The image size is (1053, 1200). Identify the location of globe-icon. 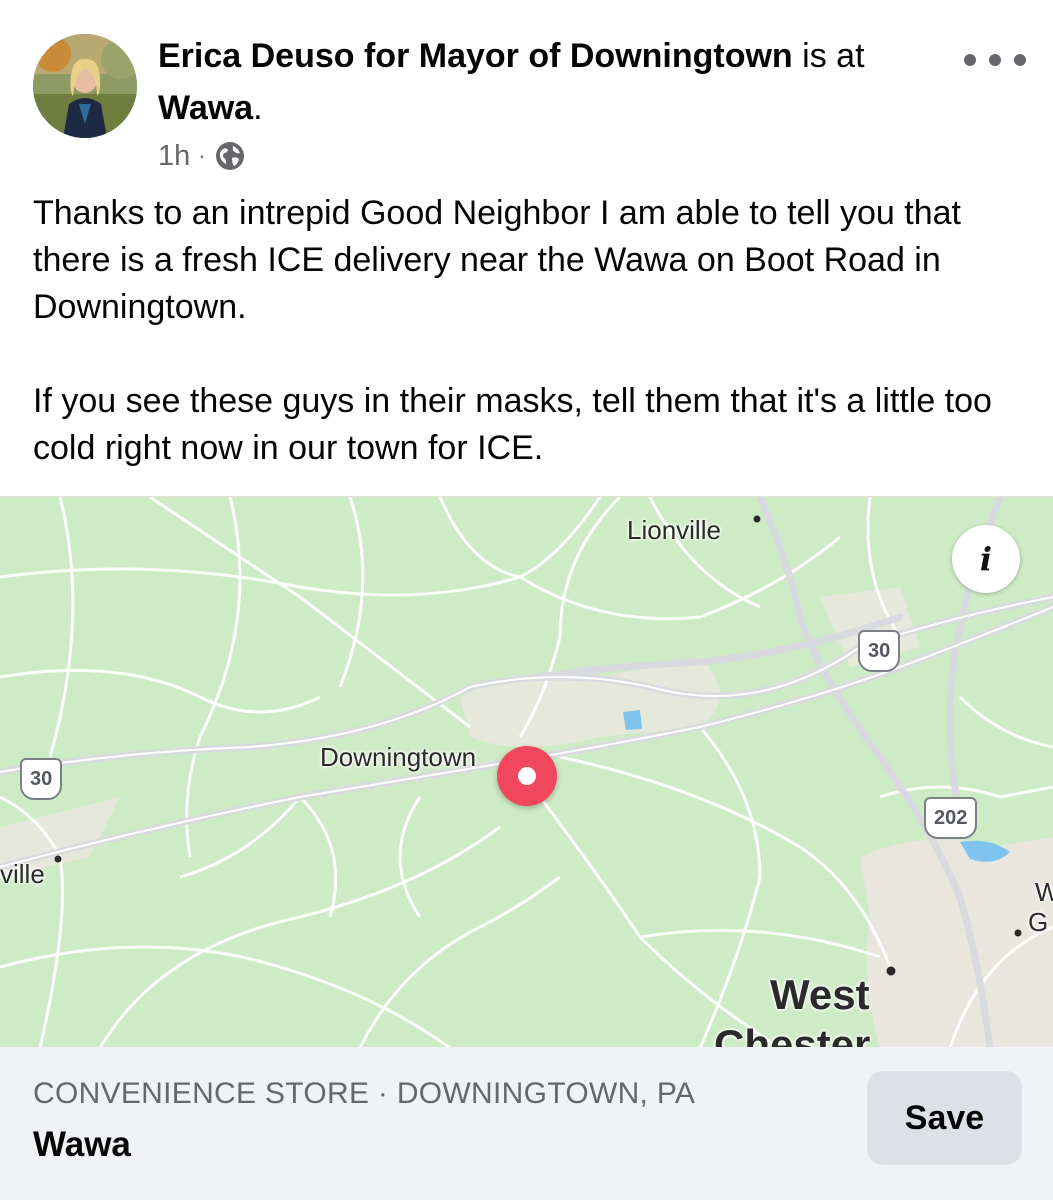
(230, 156).